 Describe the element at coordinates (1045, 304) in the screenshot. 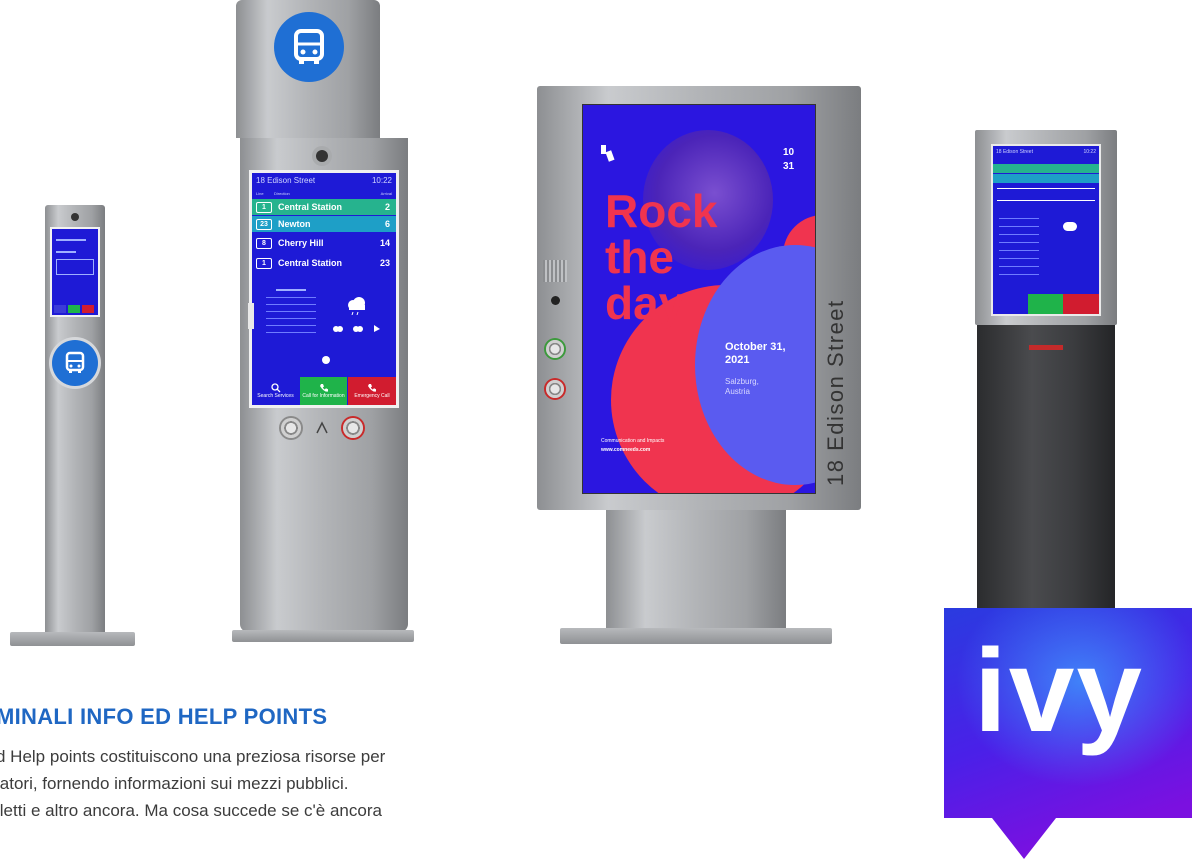

I see `info-call-button` at that location.